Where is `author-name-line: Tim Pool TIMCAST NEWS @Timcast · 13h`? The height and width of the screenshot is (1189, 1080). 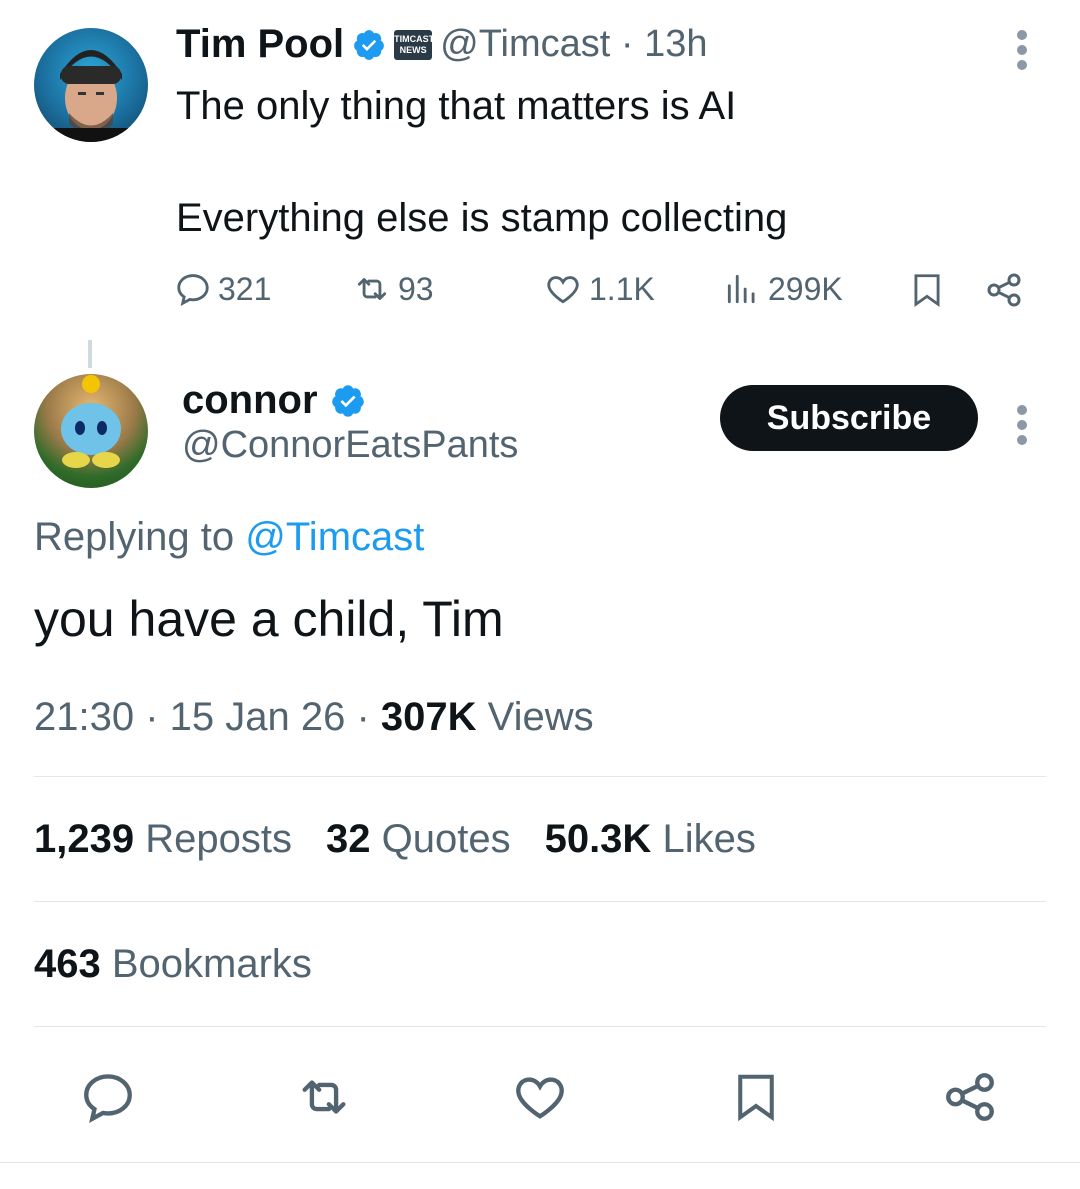
author-name-line: Tim Pool TIMCAST NEWS @Timcast · 13h is located at coordinates (442, 44).